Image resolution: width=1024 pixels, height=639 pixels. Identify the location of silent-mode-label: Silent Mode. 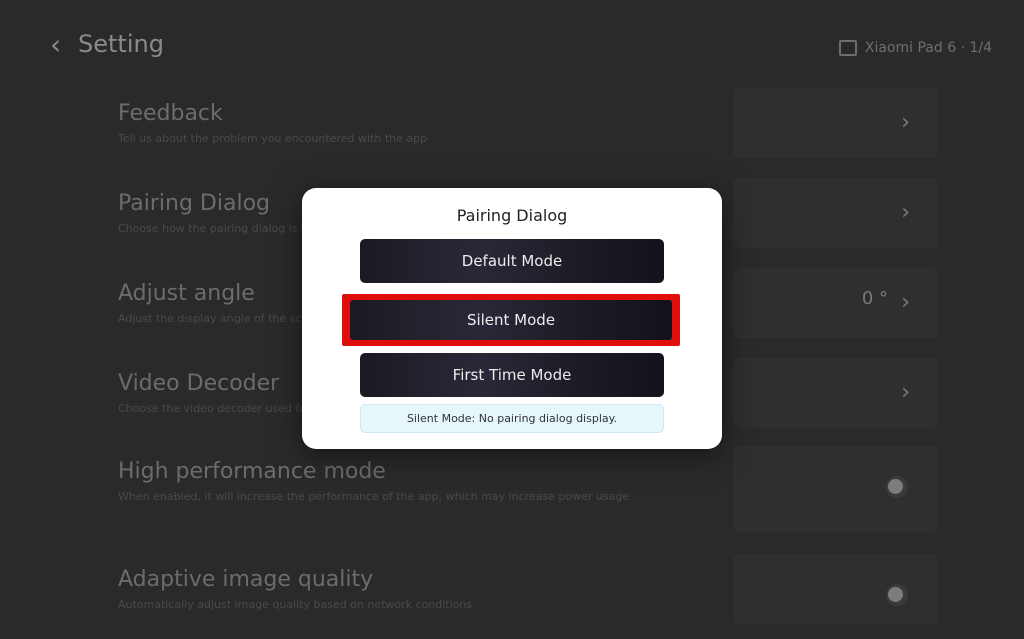
(511, 320).